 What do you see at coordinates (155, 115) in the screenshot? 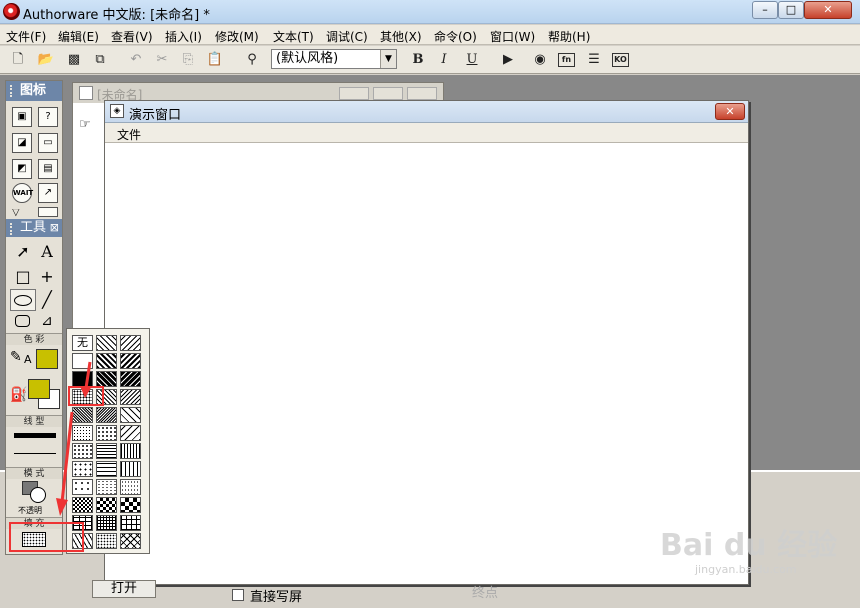
I see `presentation-title: 演示窗口` at bounding box center [155, 115].